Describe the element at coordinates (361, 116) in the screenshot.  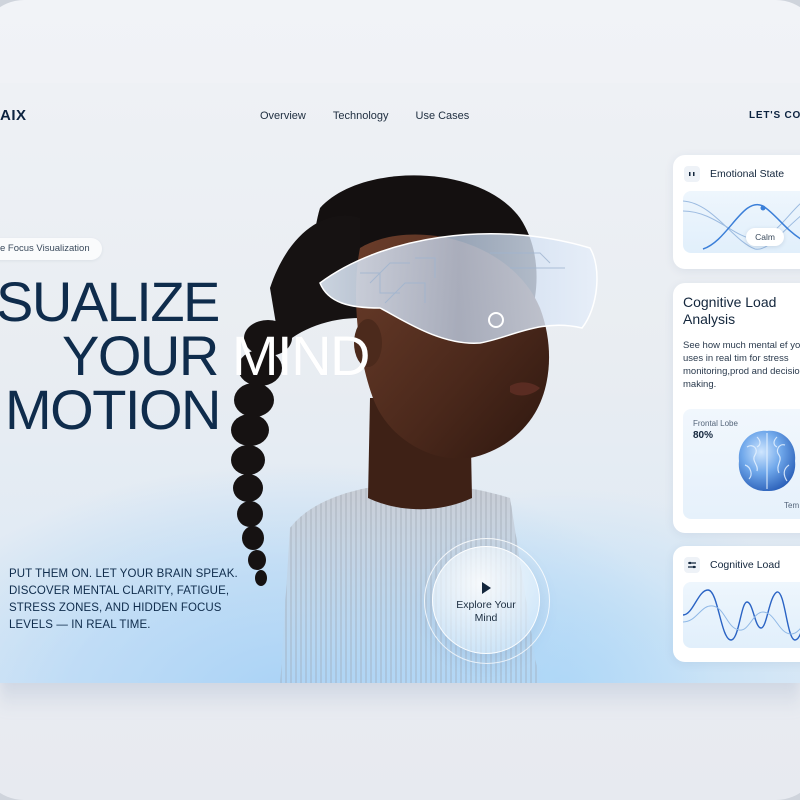
I see `nav-technology: Technology` at that location.